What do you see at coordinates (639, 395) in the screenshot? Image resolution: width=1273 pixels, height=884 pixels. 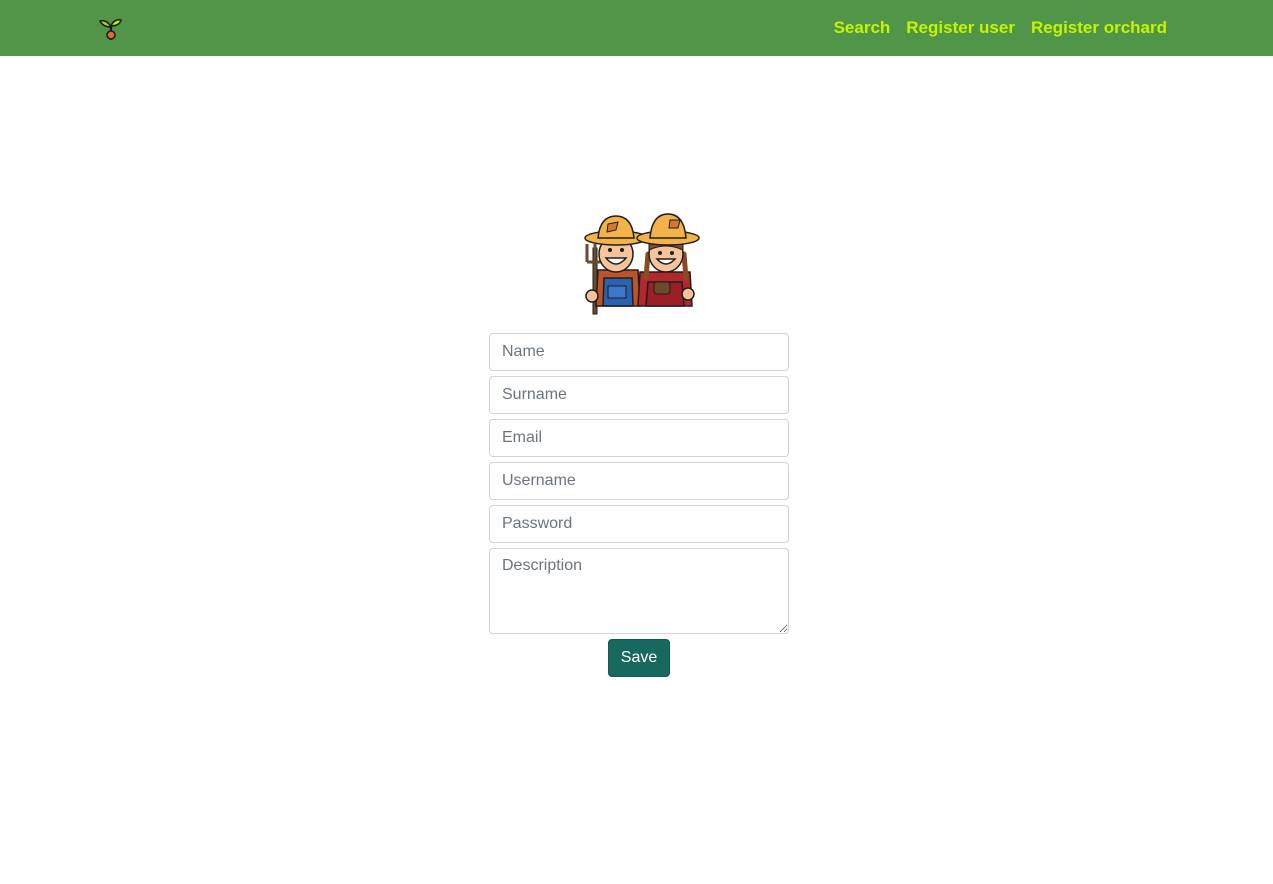 I see `surname-input` at bounding box center [639, 395].